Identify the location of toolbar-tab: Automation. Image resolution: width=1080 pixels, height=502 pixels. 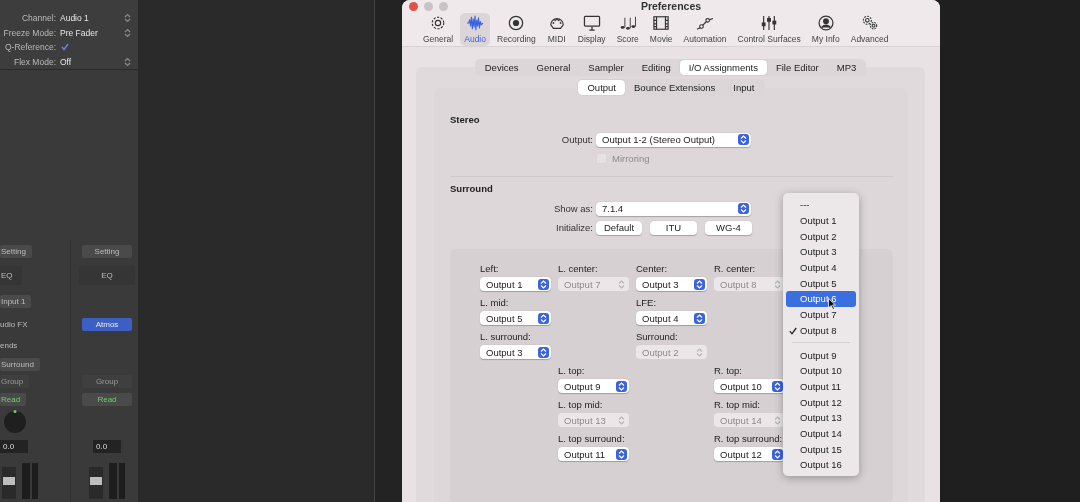
(705, 29).